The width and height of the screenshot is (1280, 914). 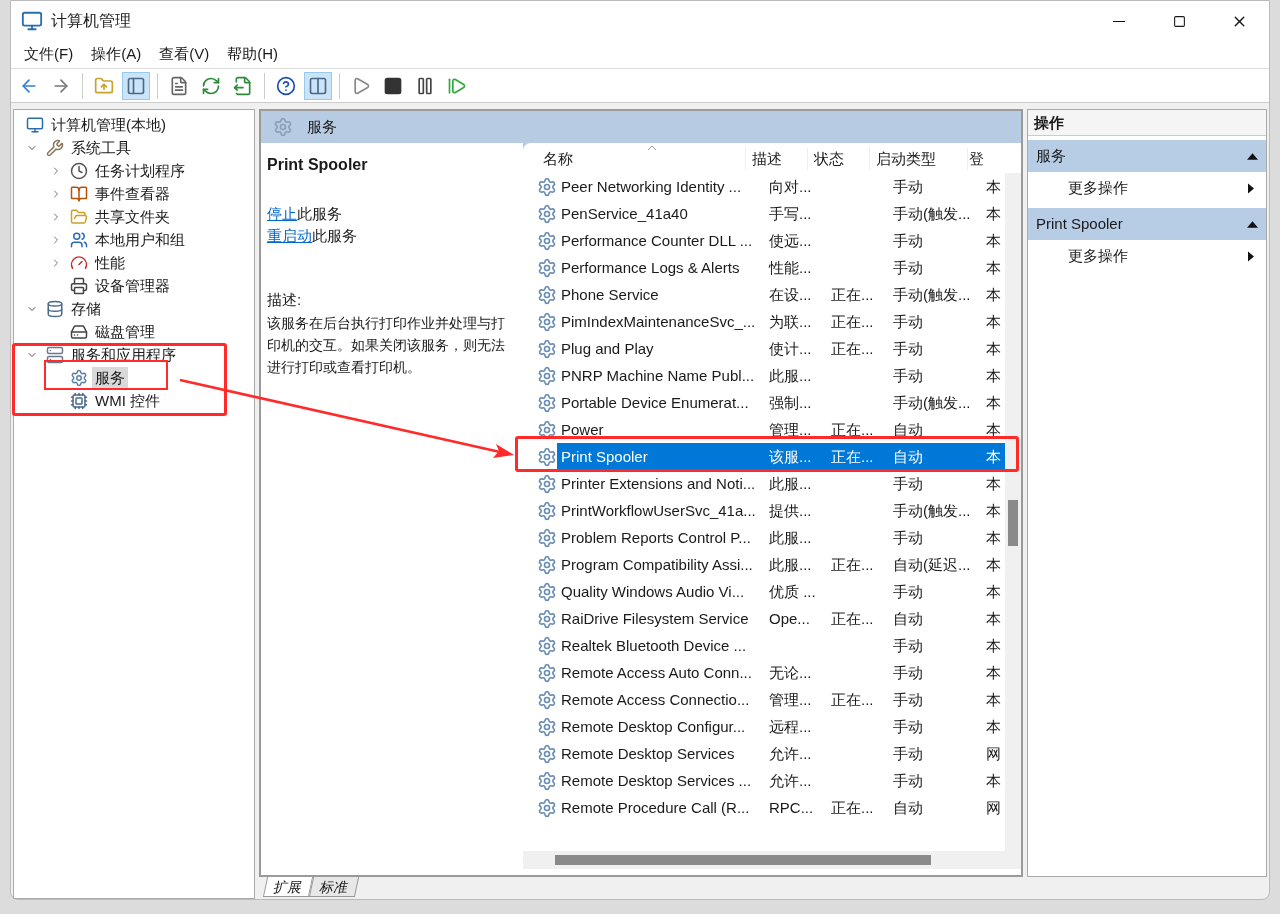 I want to click on service-row: Portable Device Enumerat... 强制... 手动(触发... 本, so click(x=781, y=402).